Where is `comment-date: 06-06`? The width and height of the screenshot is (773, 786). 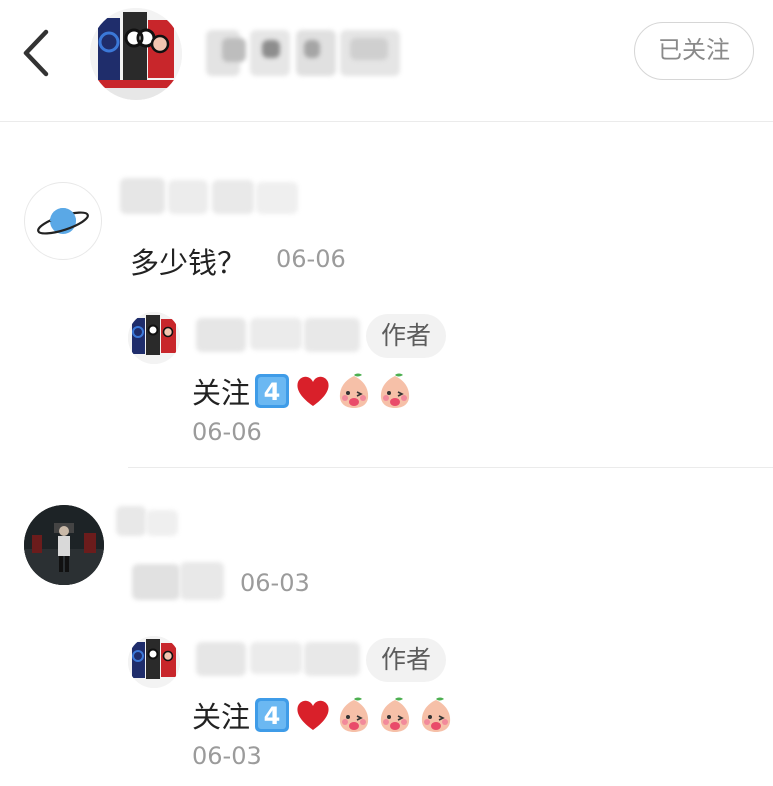 comment-date: 06-06 is located at coordinates (311, 259).